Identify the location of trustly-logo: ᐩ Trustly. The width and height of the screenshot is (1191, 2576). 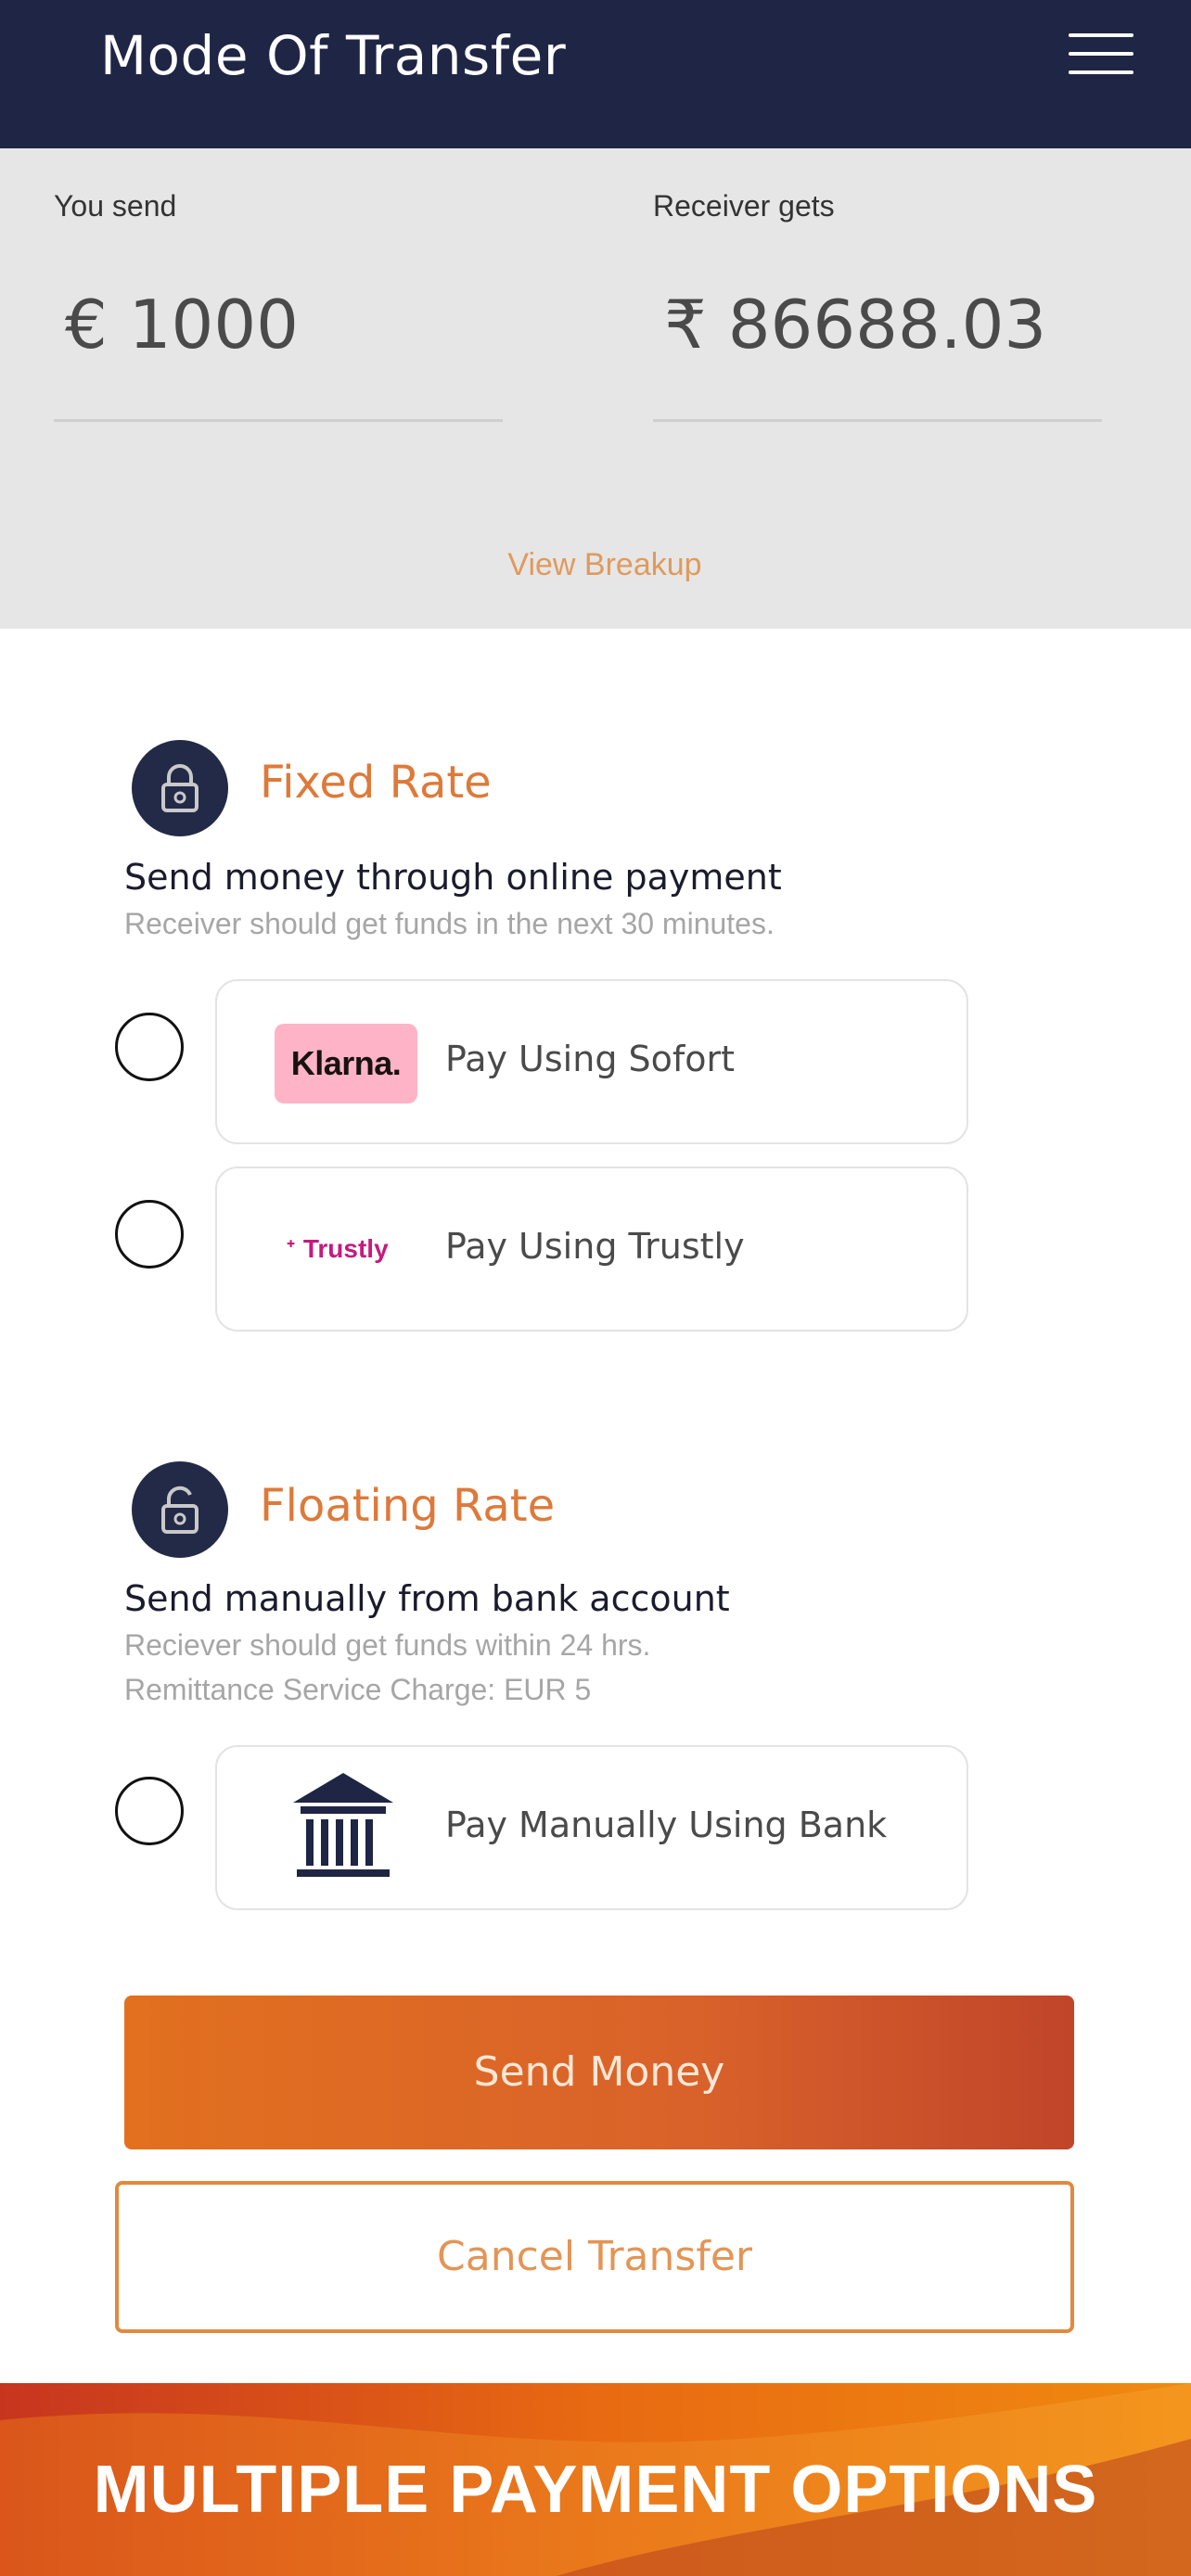
(337, 1249).